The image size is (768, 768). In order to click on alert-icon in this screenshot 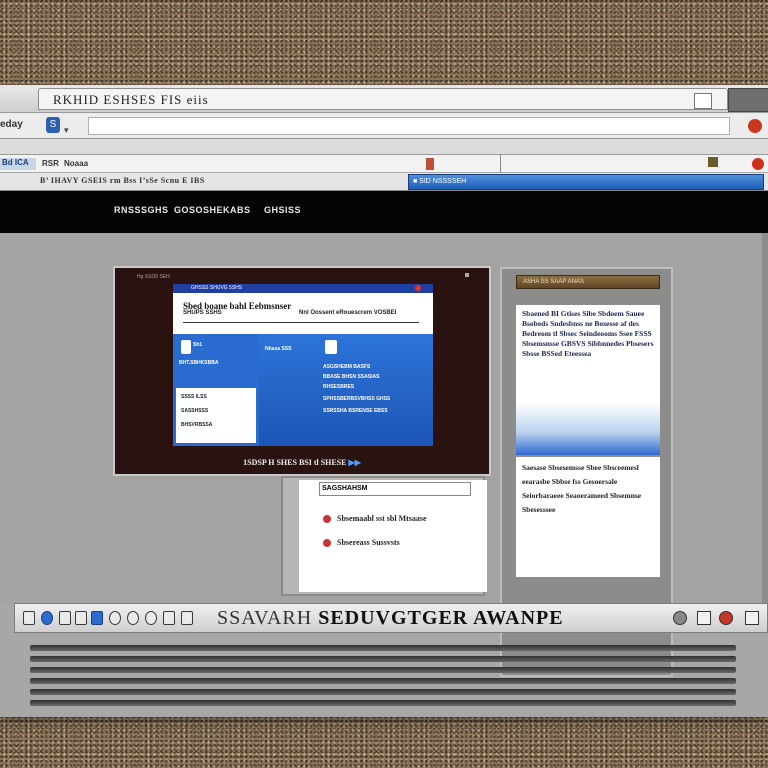, I will do `click(726, 618)`.